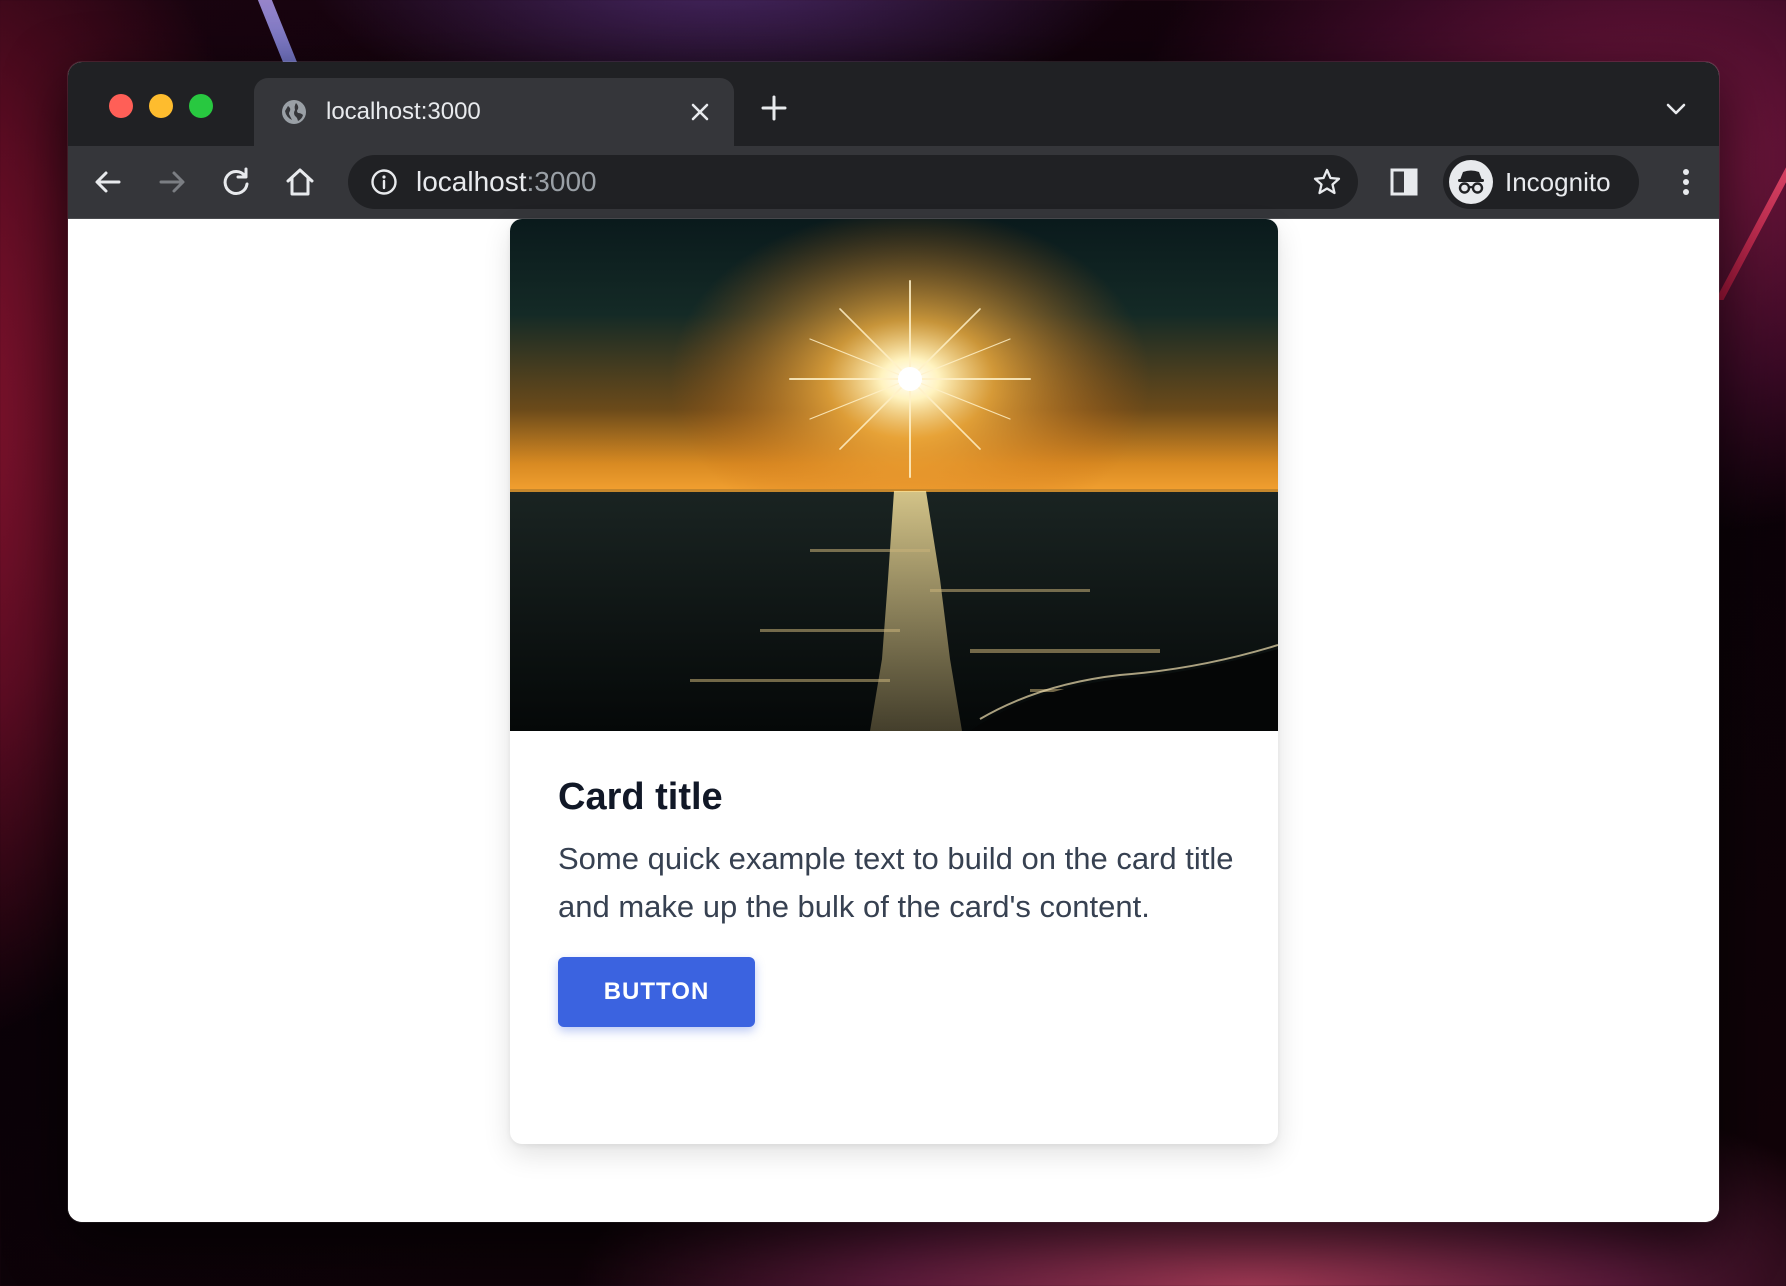  I want to click on reload-icon, so click(236, 182).